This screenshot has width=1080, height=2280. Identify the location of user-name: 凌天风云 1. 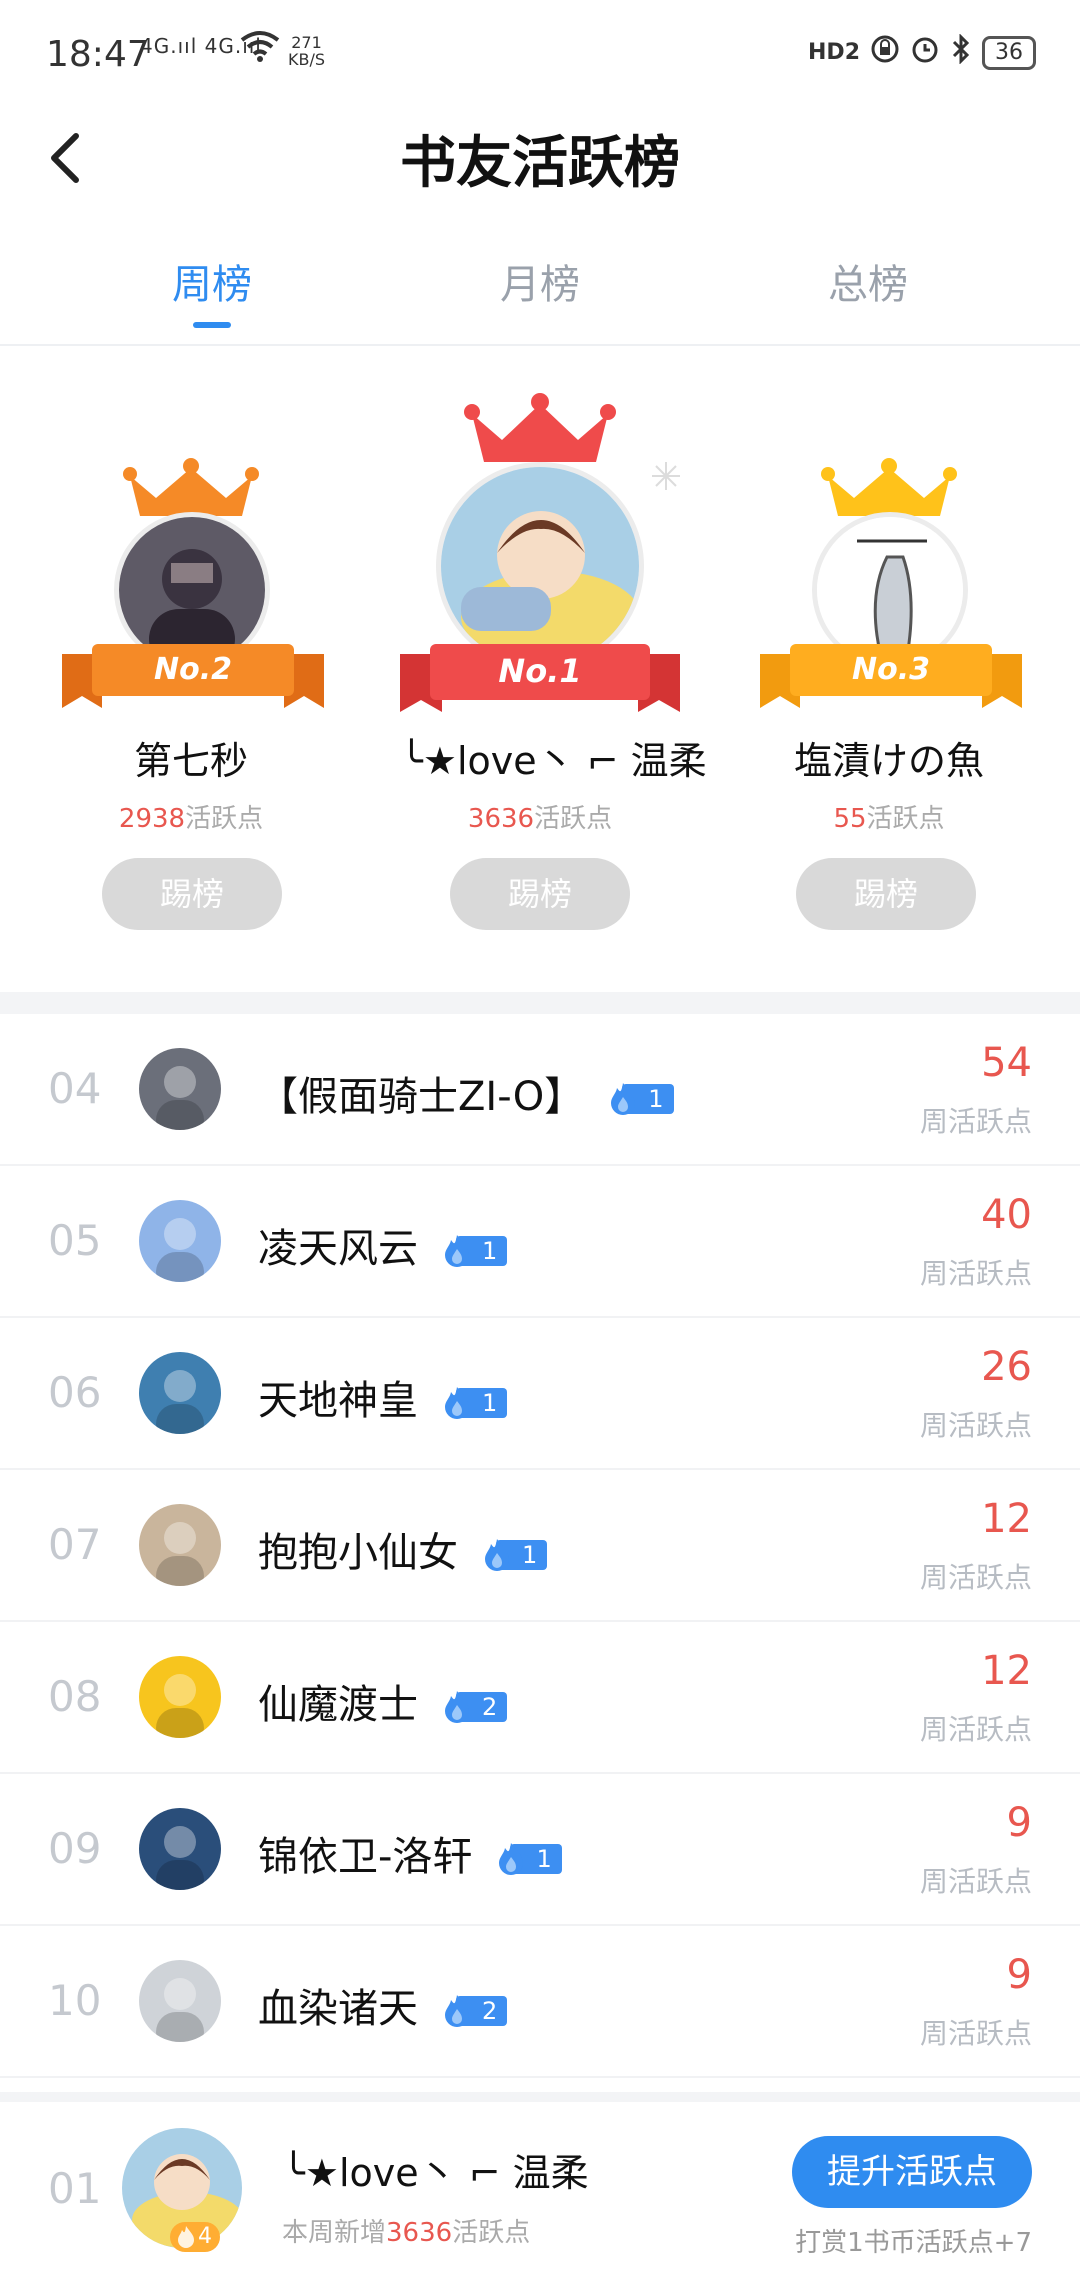
(383, 1245).